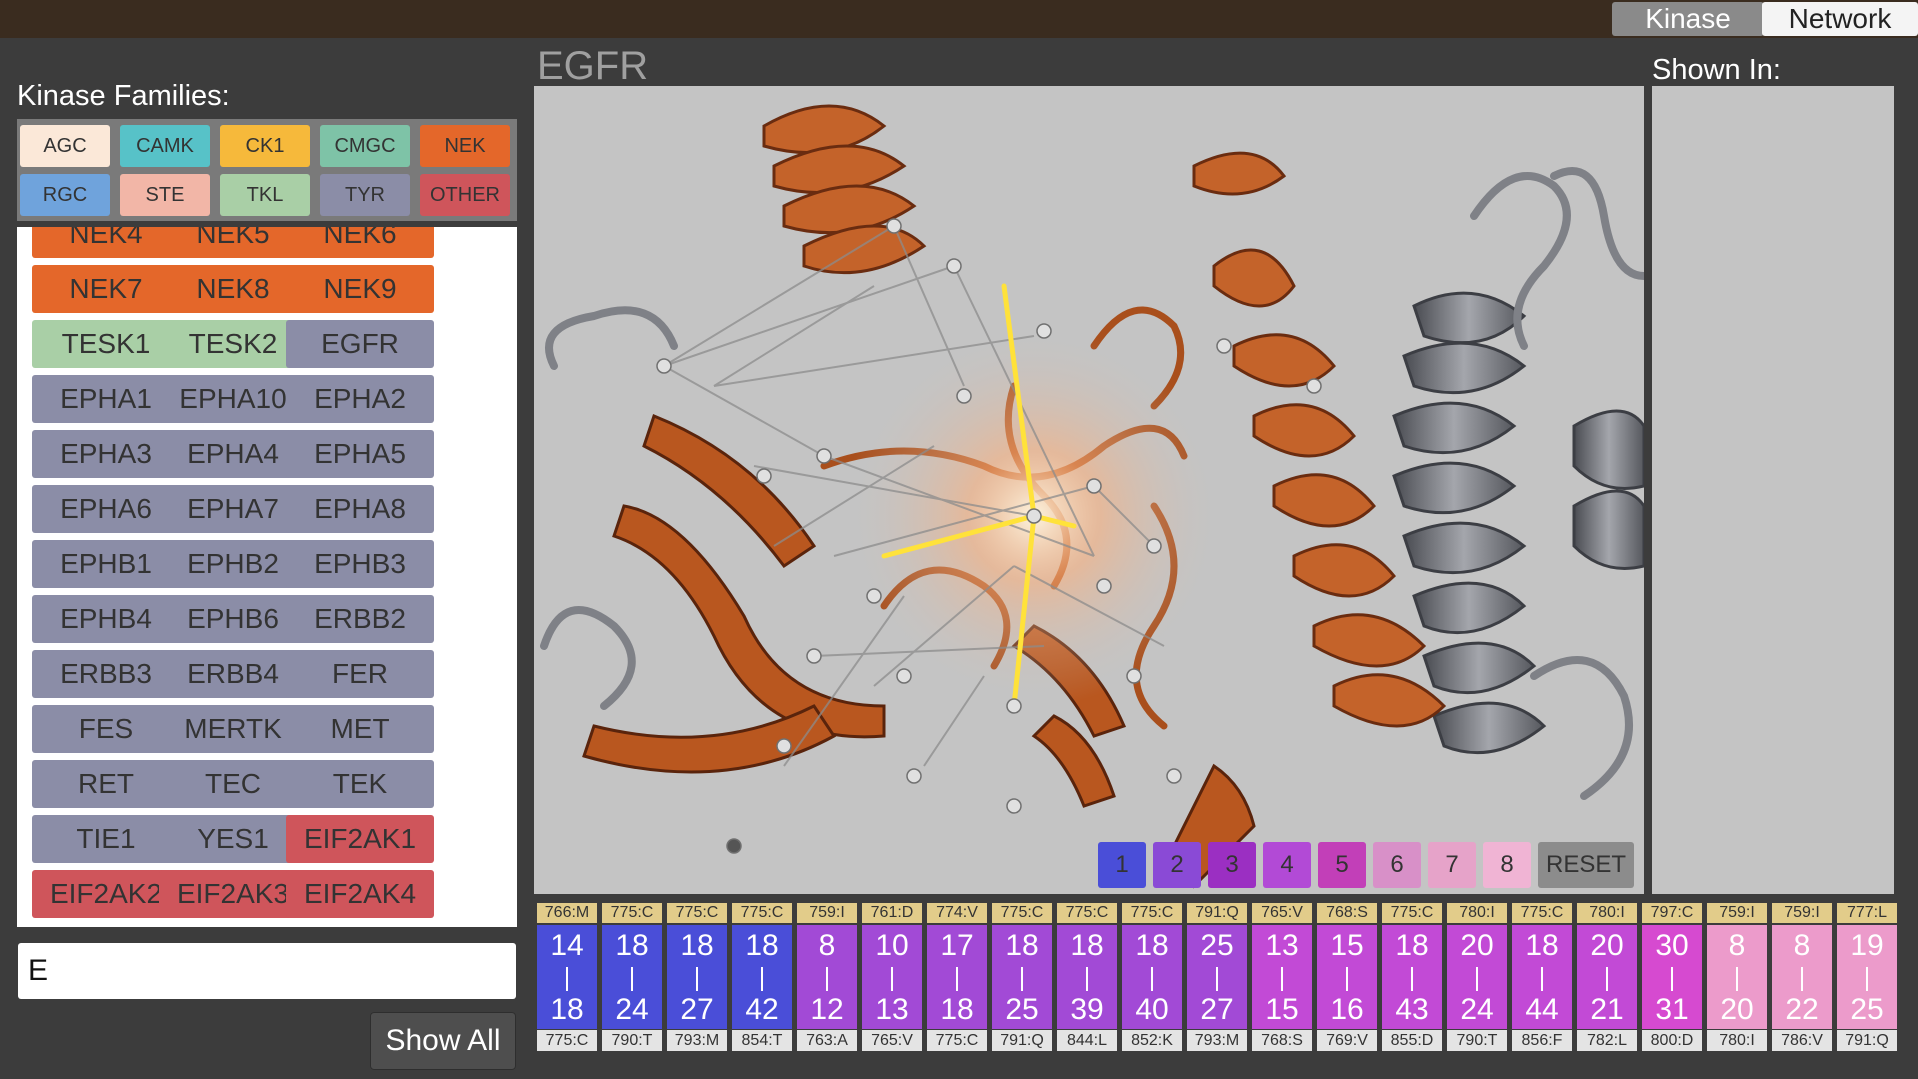 The width and height of the screenshot is (1918, 1079). Describe the element at coordinates (1542, 945) in the screenshot. I see `residue-pair-index-a: 18` at that location.